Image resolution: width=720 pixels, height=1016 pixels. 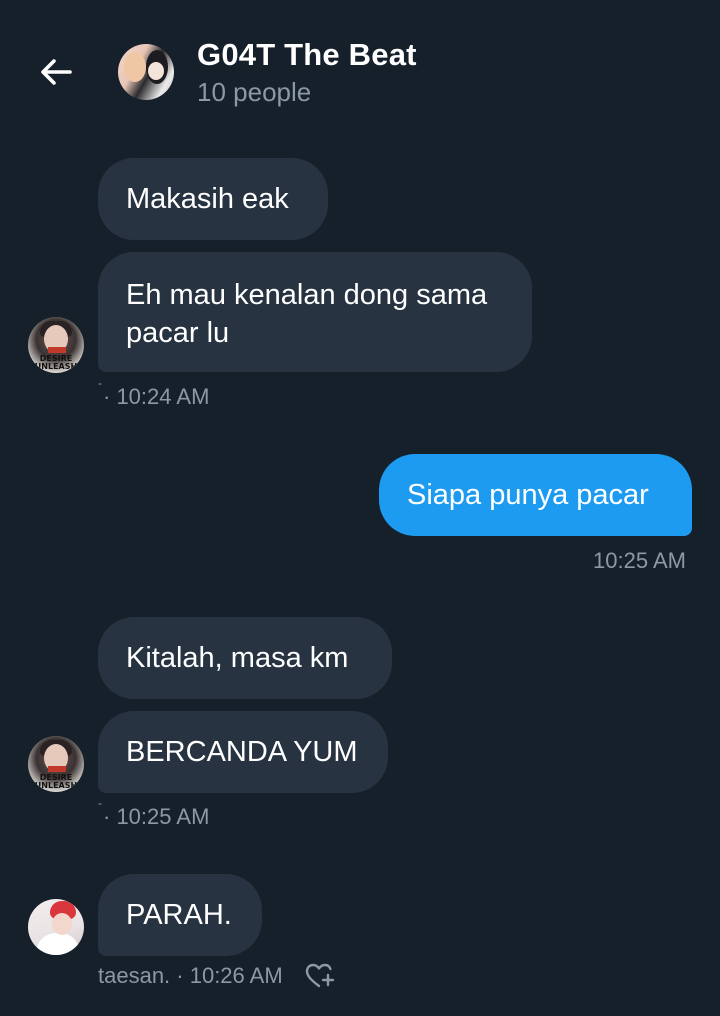 I want to click on arrow-left-icon, so click(x=56, y=72).